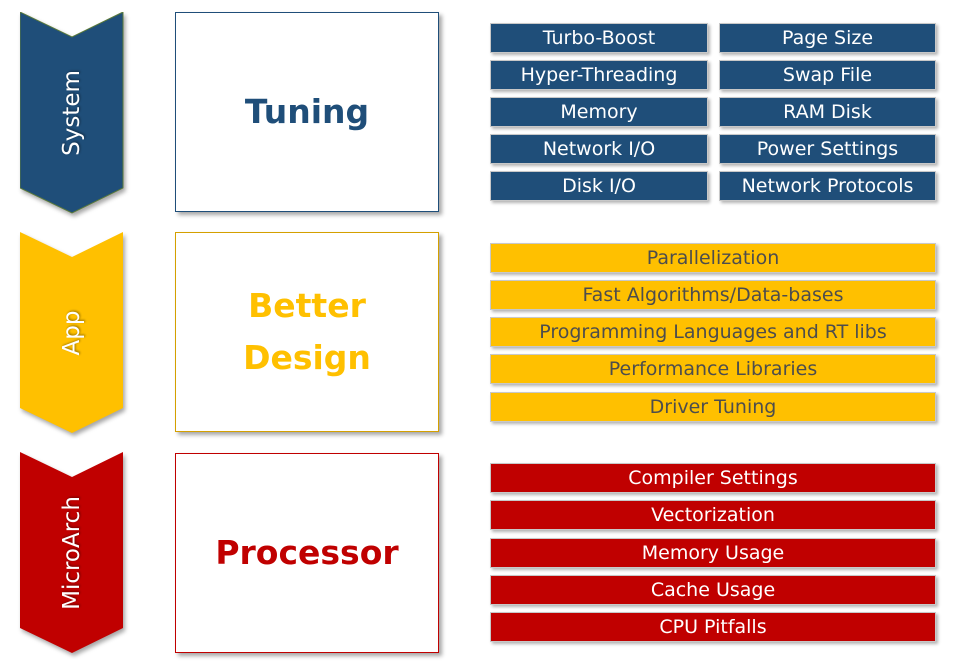  I want to click on item-swap-file: Swap File, so click(827, 75).